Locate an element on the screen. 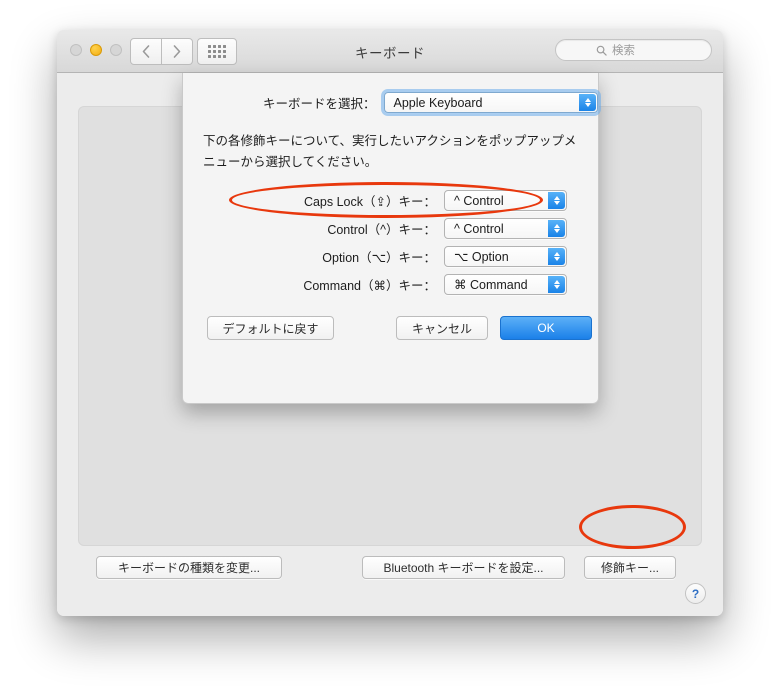  search-field: 検索 is located at coordinates (633, 50).